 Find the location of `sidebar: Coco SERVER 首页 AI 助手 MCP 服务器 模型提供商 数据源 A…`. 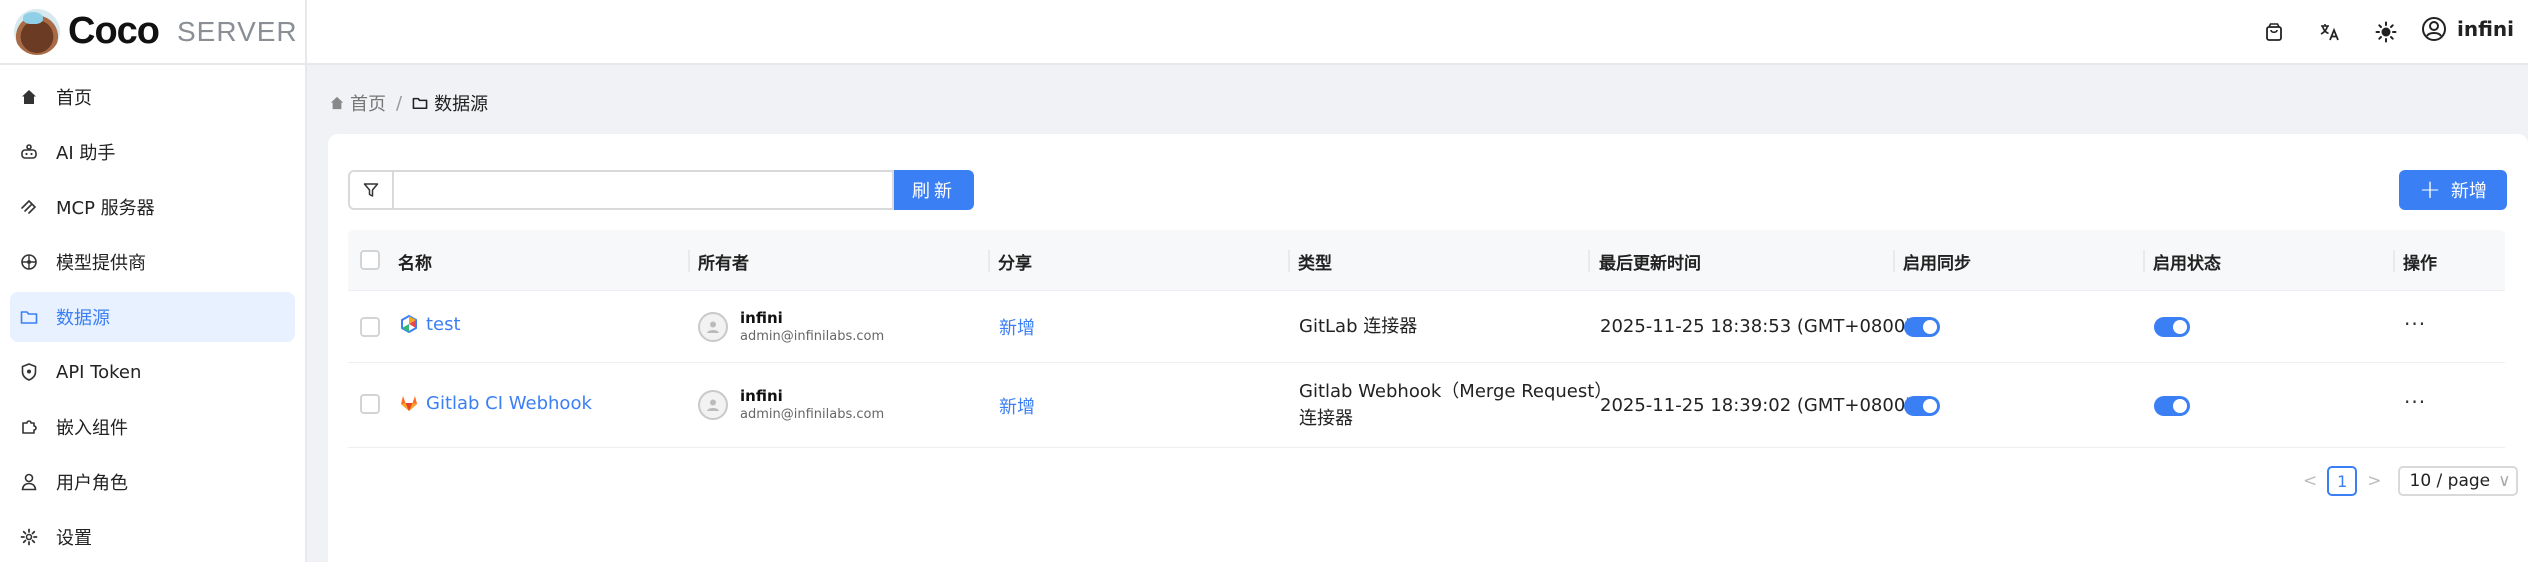

sidebar: Coco SERVER 首页 AI 助手 MCP 服务器 模型提供商 数据源 A… is located at coordinates (153, 281).